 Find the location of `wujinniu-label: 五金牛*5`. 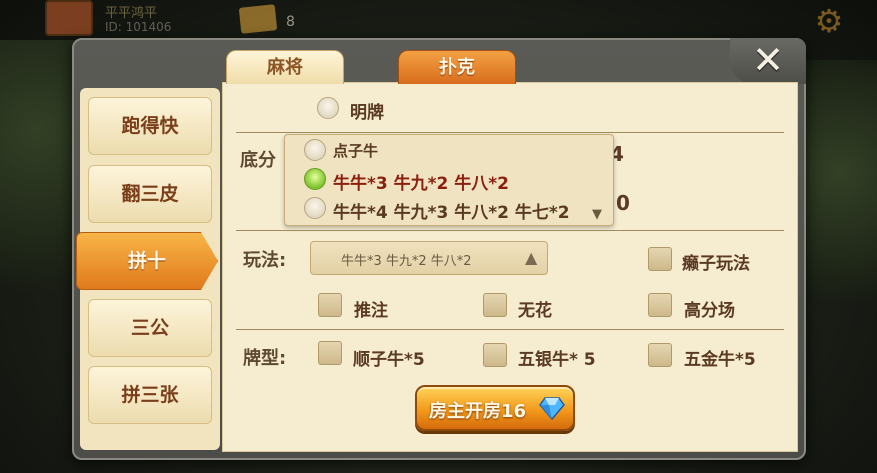

wujinniu-label: 五金牛*5 is located at coordinates (720, 360).